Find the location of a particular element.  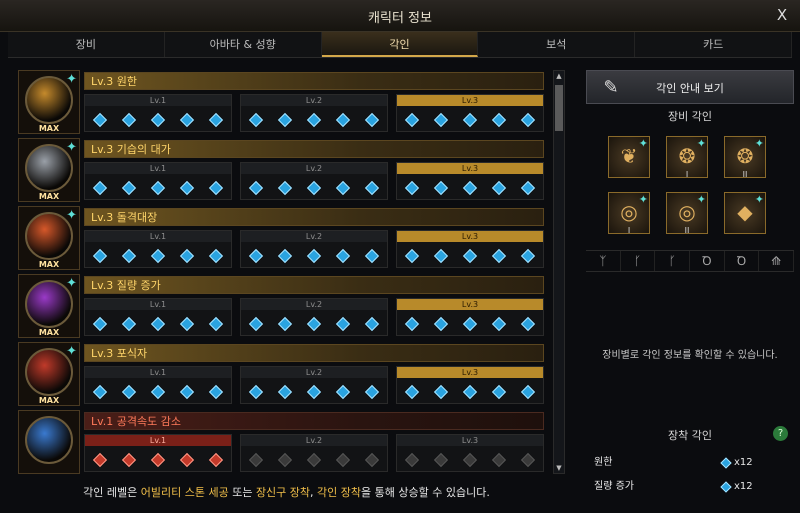

equip-slot: ◎ ✦ II is located at coordinates (687, 213).